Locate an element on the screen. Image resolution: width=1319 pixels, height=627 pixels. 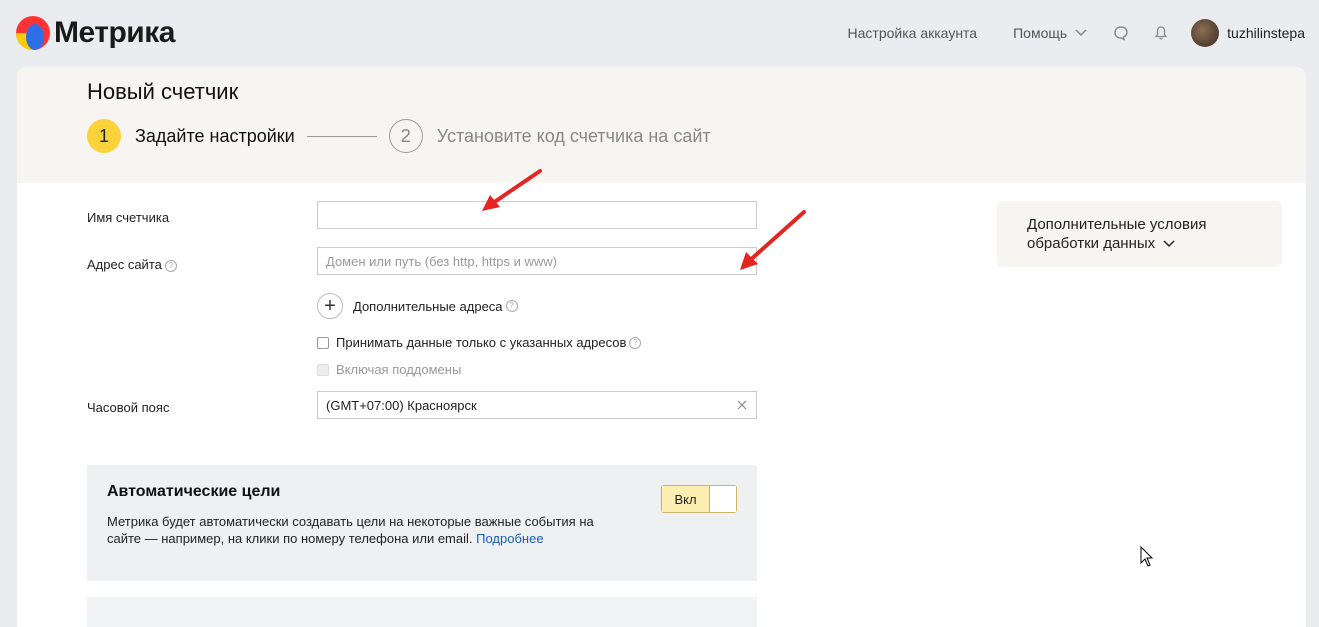
conditions-line-1: Дополнительные условия is located at coordinates (1117, 224).